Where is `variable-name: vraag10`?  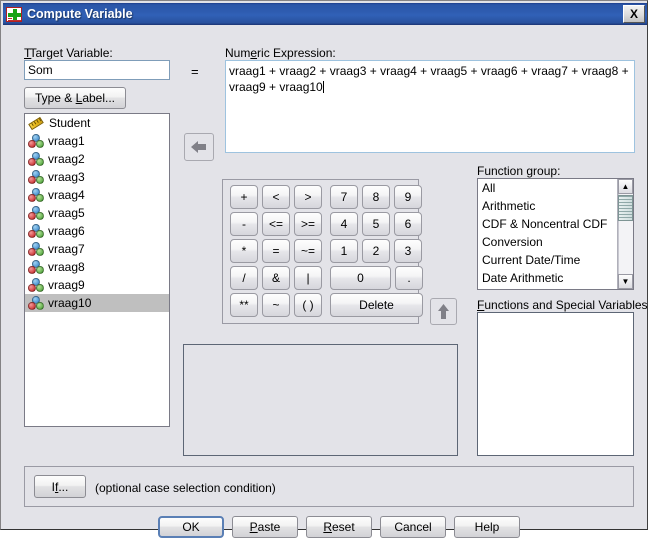
variable-name: vraag10 is located at coordinates (70, 303).